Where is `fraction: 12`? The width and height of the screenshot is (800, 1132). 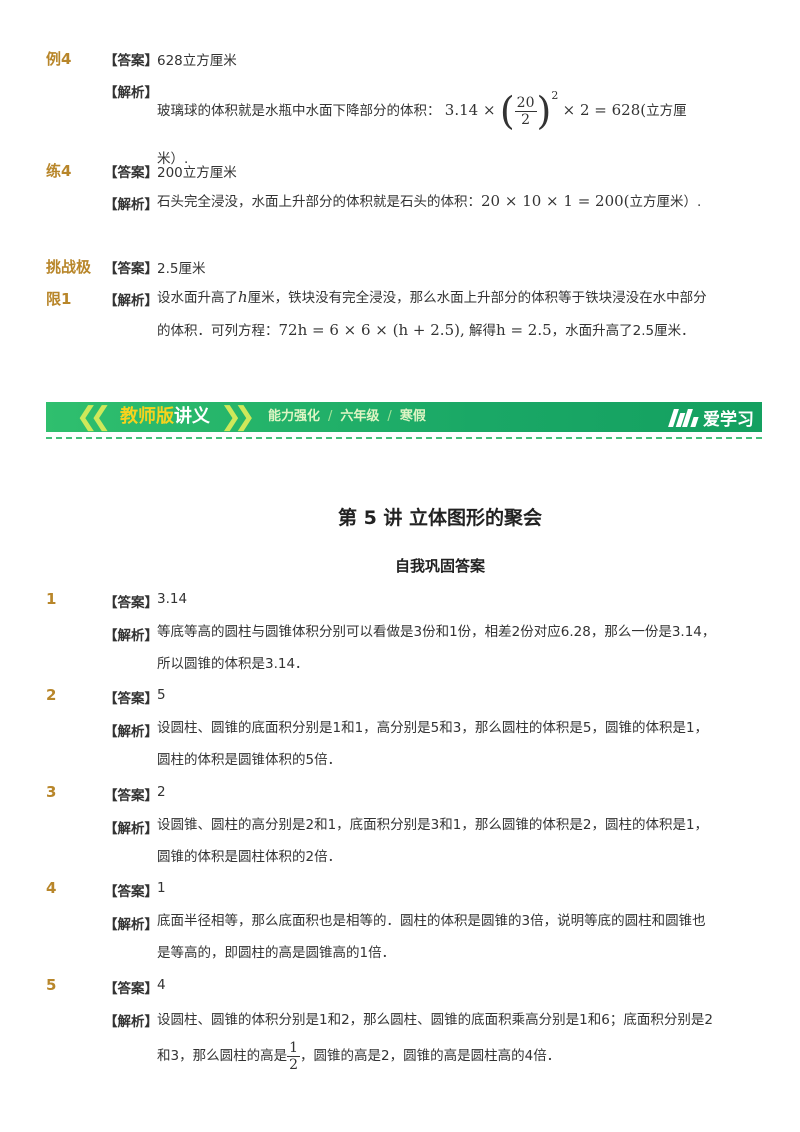
fraction: 12 is located at coordinates (294, 1056).